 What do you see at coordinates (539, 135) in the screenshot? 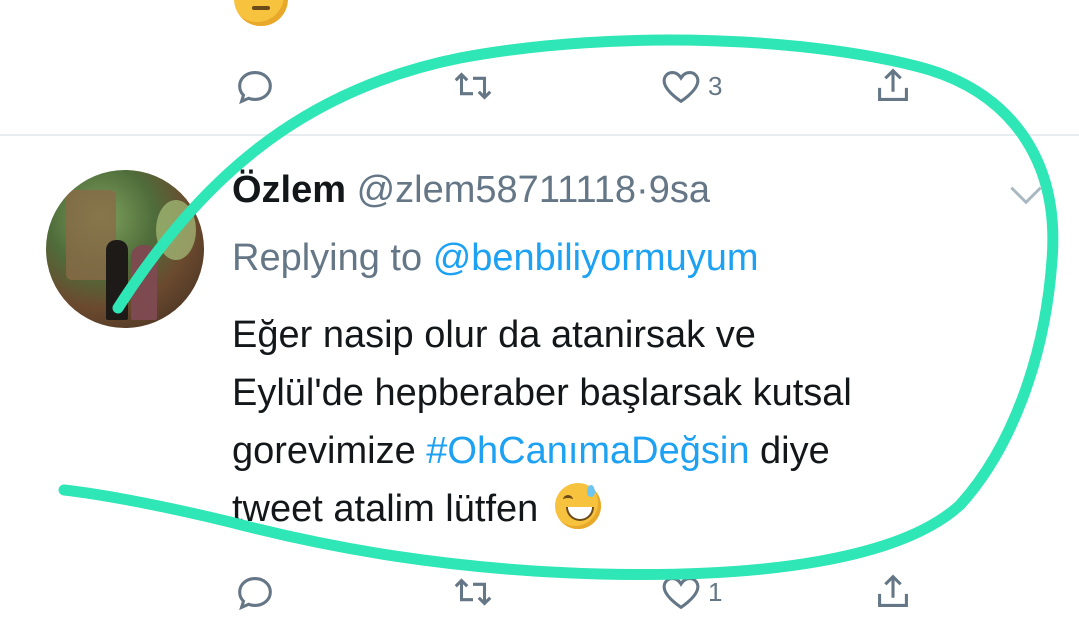
I see `tweet-divider` at bounding box center [539, 135].